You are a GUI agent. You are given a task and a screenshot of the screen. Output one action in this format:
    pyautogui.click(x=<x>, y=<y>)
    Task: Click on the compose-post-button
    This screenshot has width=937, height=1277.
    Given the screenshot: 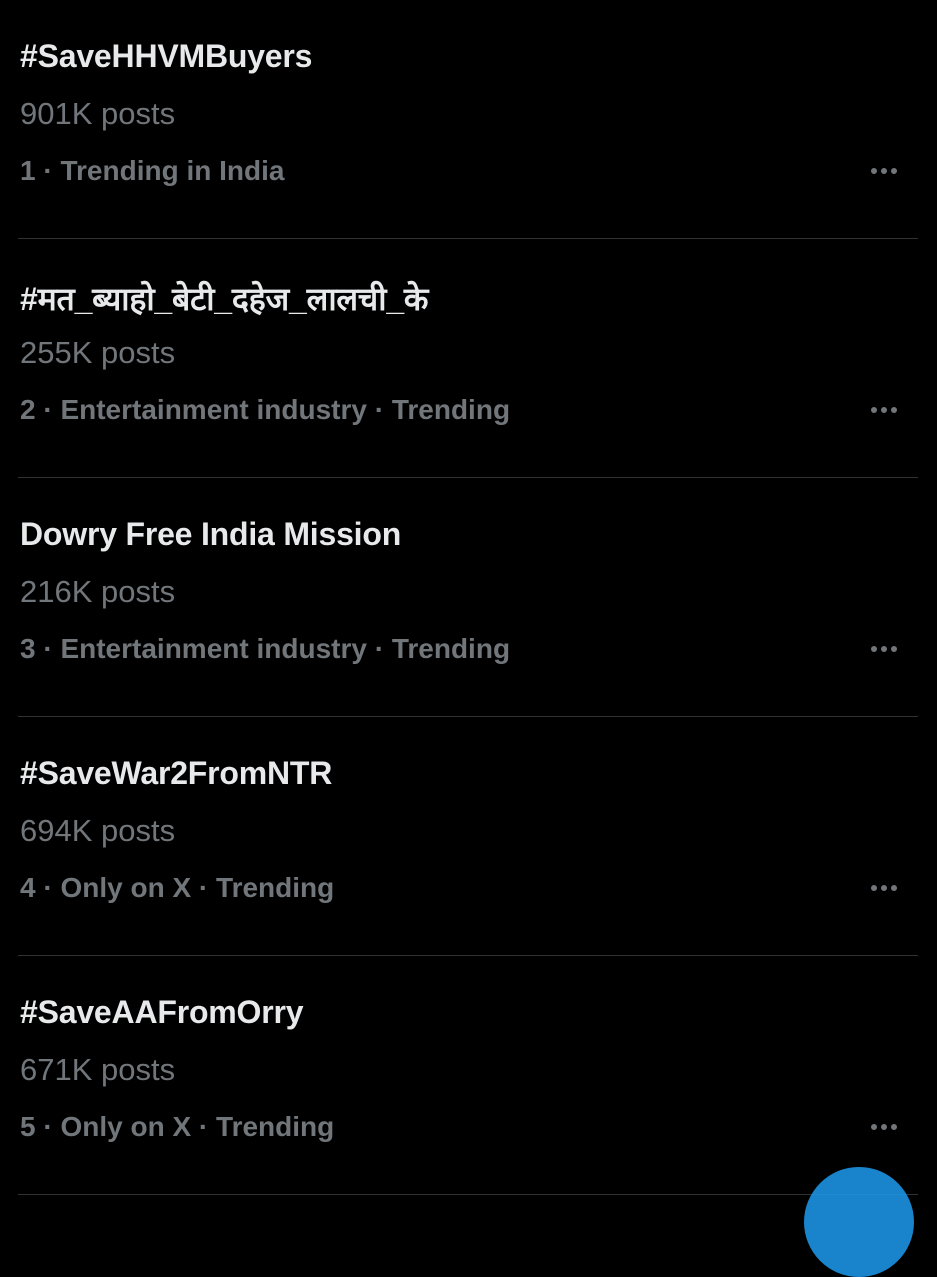 What is the action you would take?
    pyautogui.click(x=859, y=1222)
    